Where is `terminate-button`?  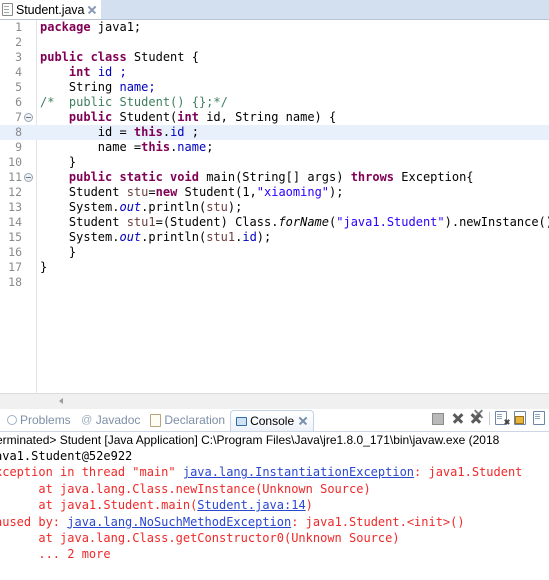 terminate-button is located at coordinates (439, 418).